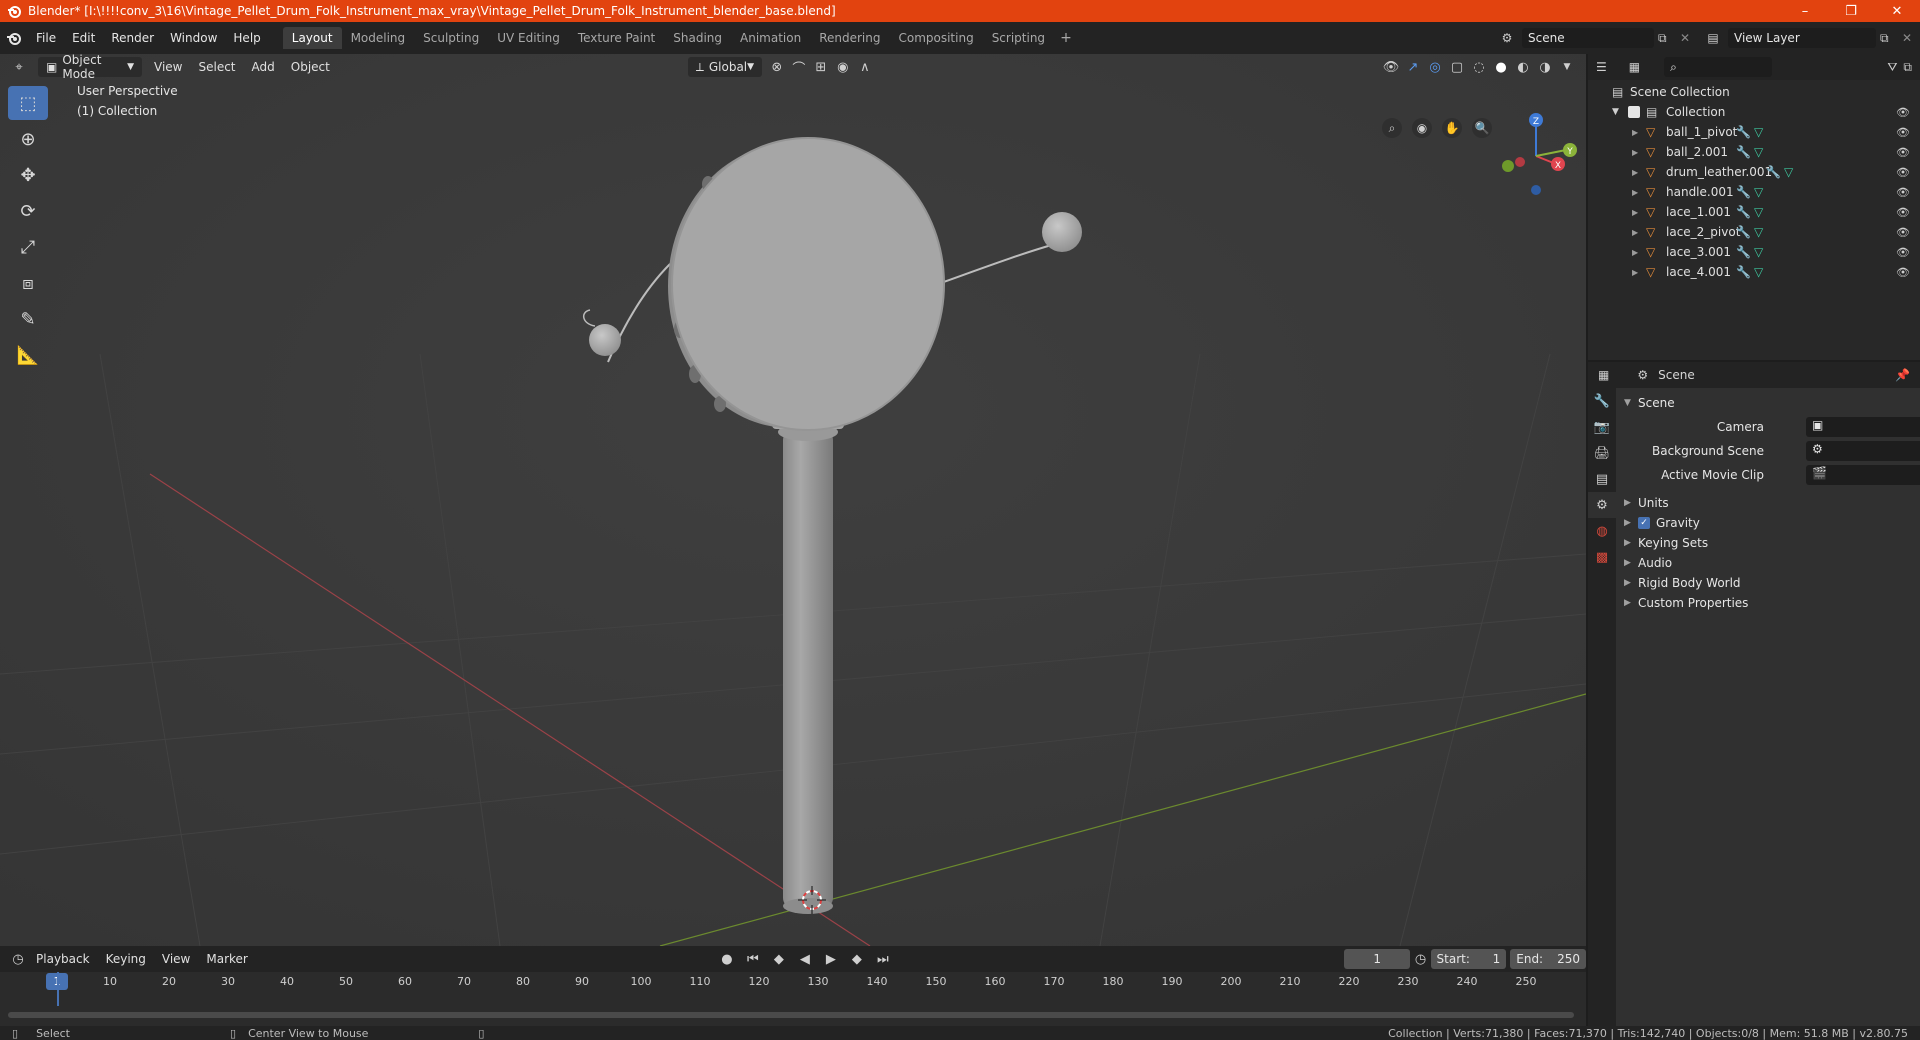  Describe the element at coordinates (1892, 67) in the screenshot. I see `filter-icon: ⛛` at that location.